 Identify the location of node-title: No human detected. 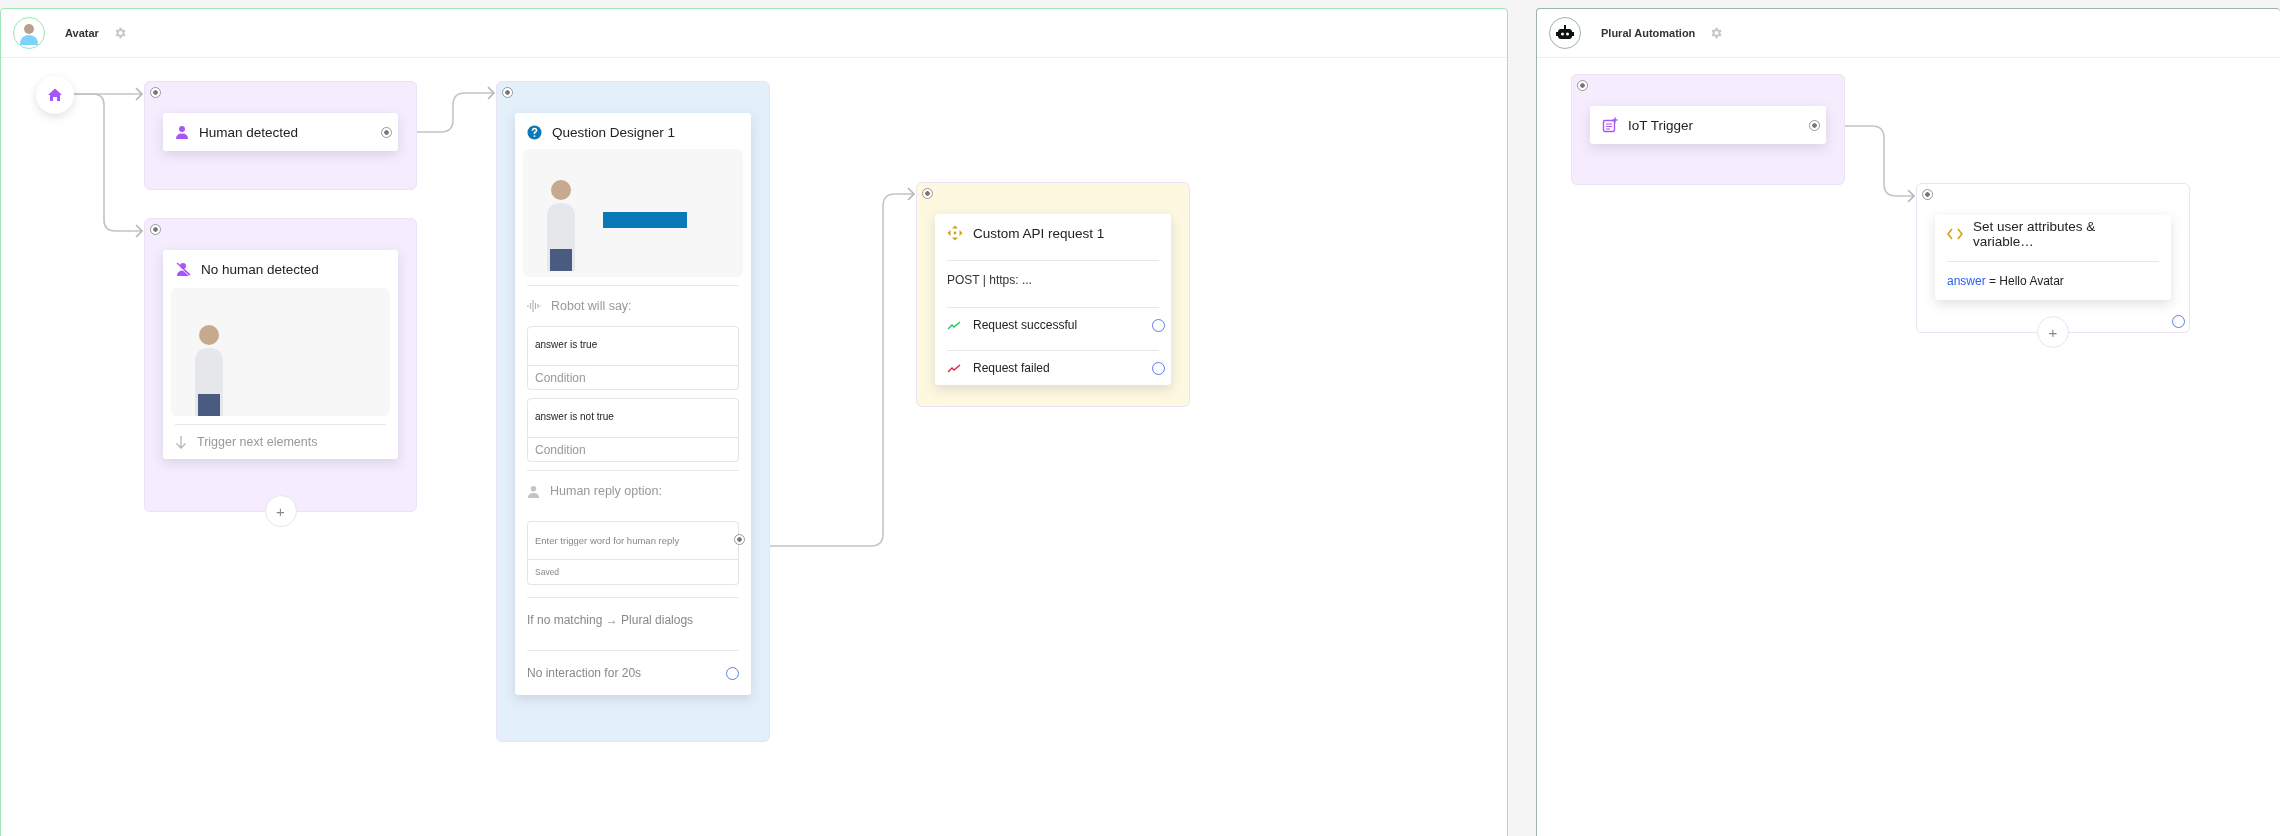
(260, 269).